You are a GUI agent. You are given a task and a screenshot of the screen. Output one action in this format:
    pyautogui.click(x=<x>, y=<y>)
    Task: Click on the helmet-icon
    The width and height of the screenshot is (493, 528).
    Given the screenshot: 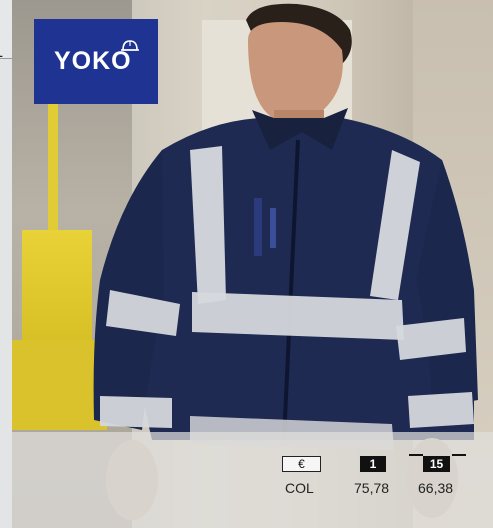 What is the action you would take?
    pyautogui.click(x=130, y=45)
    